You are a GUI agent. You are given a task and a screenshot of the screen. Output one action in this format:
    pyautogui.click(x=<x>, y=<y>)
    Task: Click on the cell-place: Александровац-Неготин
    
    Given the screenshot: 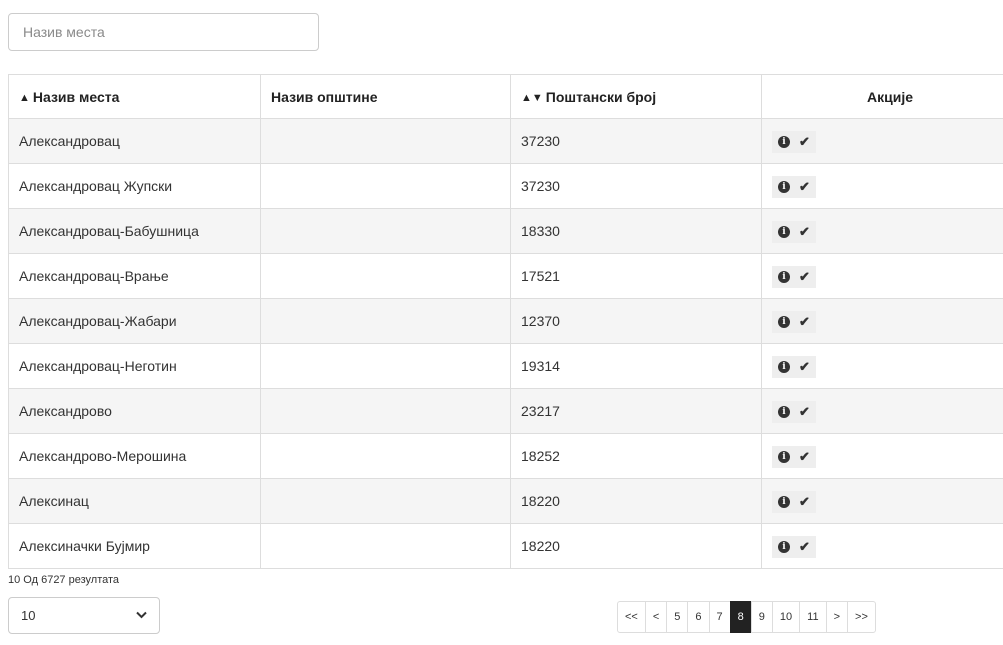 What is the action you would take?
    pyautogui.click(x=134, y=366)
    